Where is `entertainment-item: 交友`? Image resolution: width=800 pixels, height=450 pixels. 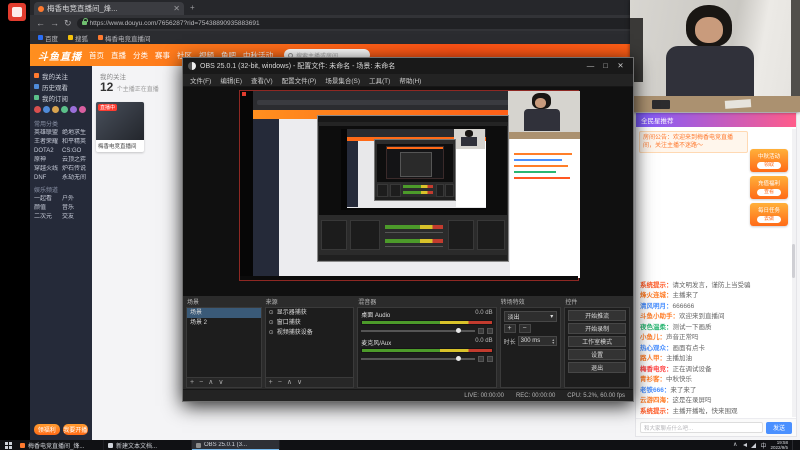
entertainment-item: 交友 is located at coordinates (75, 217).